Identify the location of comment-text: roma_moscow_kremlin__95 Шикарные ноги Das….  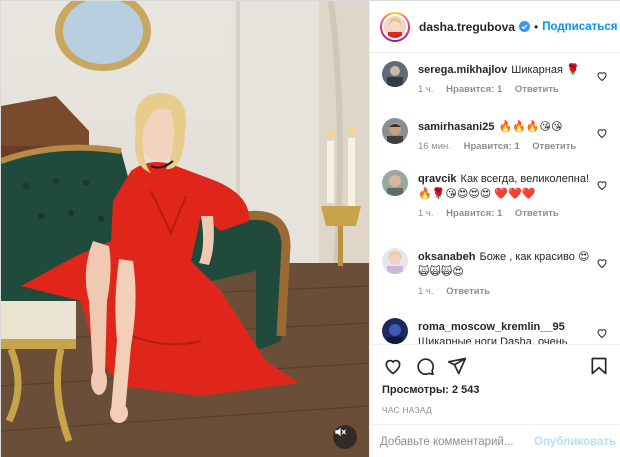
(506, 332).